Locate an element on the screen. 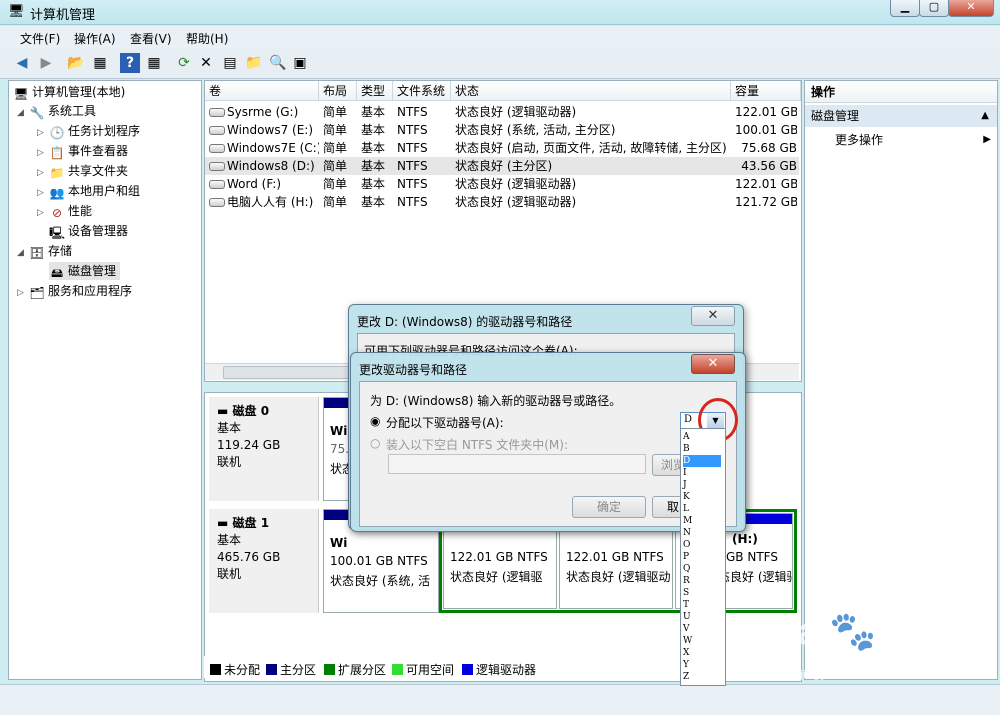 The image size is (1000, 715). tree-item-label: 共享文件夹 is located at coordinates (98, 171).